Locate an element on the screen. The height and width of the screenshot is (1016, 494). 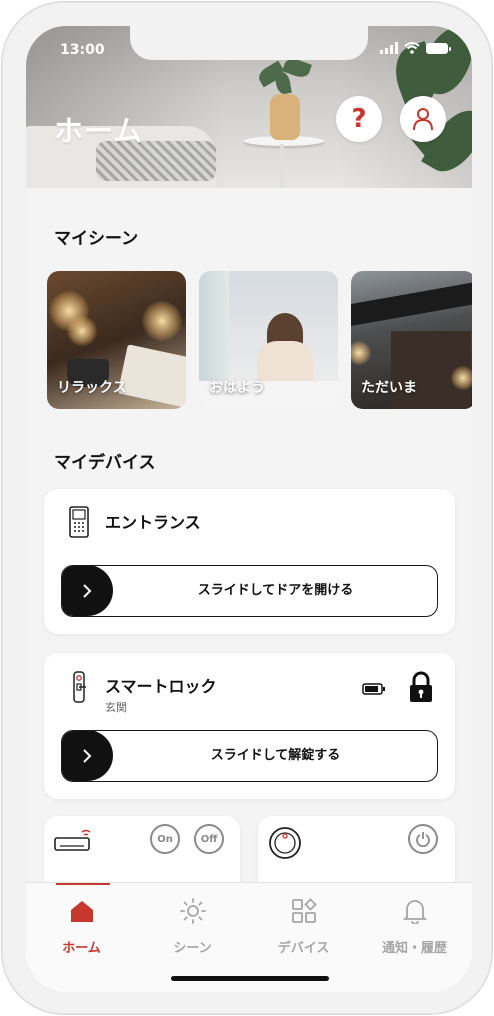
battery-status-icon is located at coordinates (438, 48).